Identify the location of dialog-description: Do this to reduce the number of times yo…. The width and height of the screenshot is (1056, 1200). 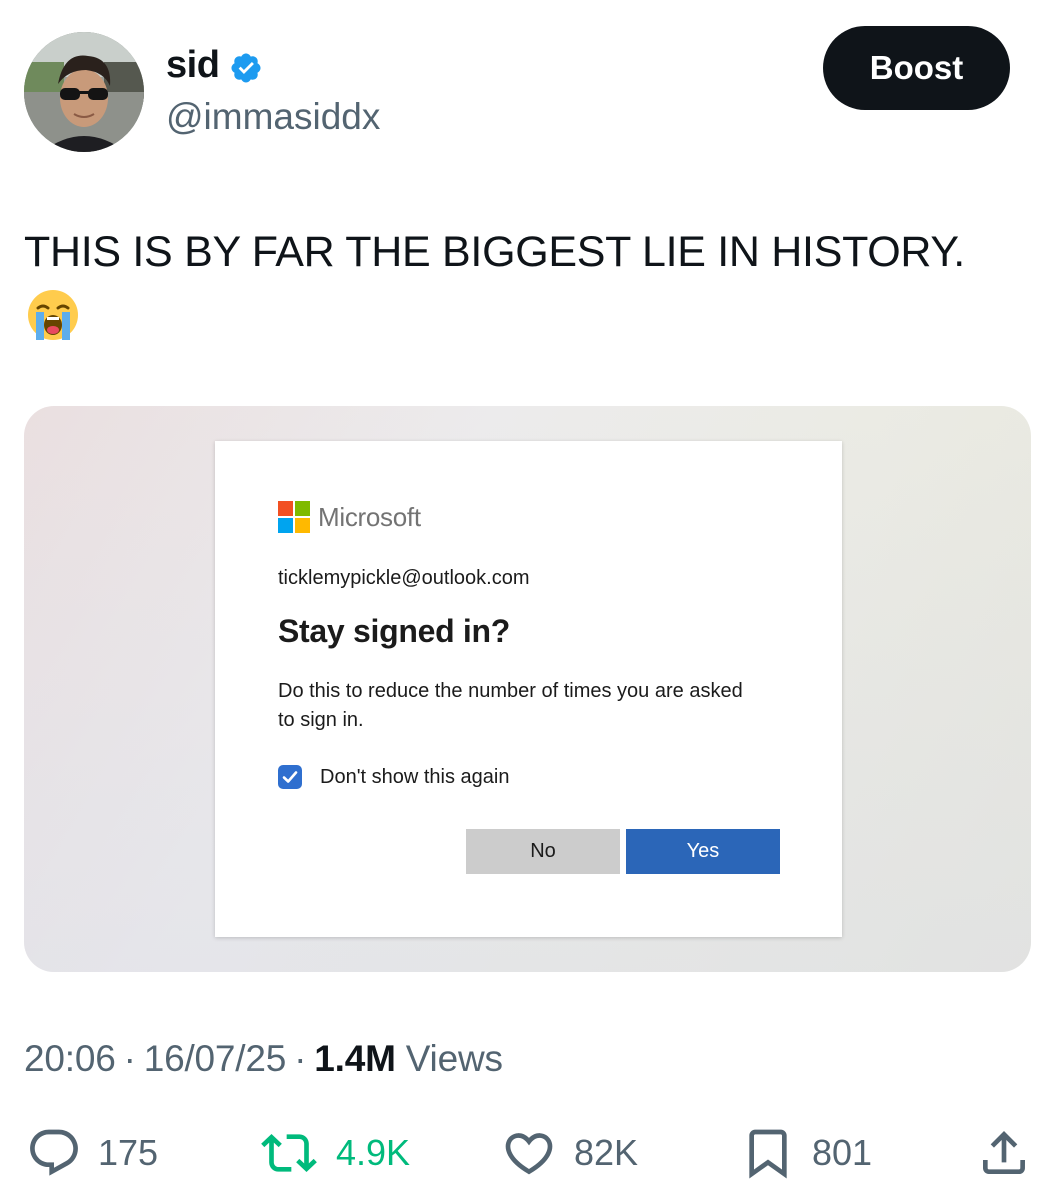
(510, 705).